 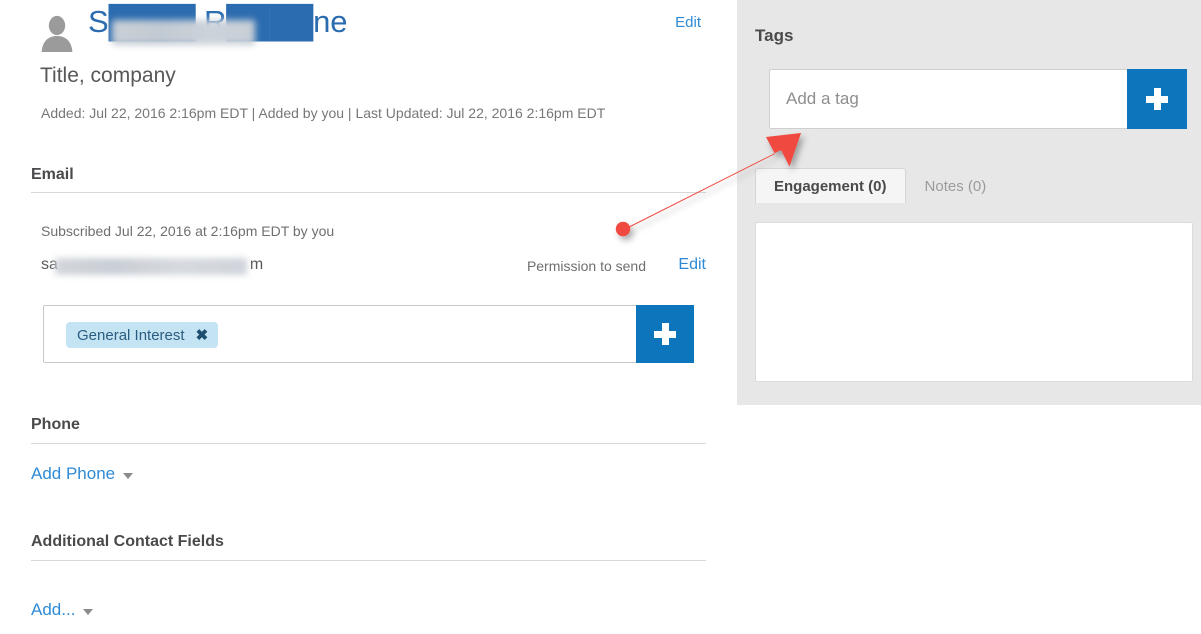 What do you see at coordinates (368, 192) in the screenshot?
I see `email-section-divider` at bounding box center [368, 192].